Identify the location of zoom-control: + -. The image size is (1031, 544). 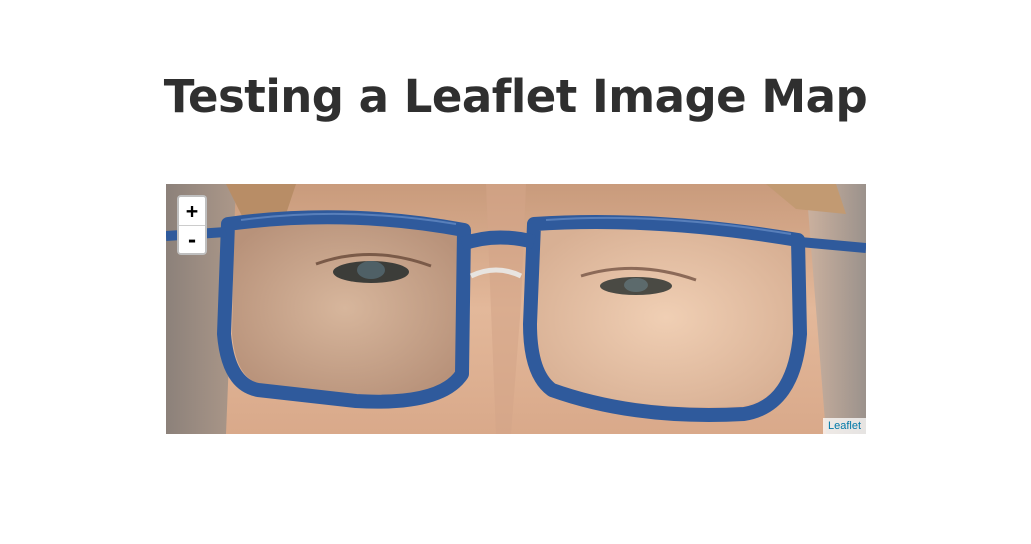
(192, 225).